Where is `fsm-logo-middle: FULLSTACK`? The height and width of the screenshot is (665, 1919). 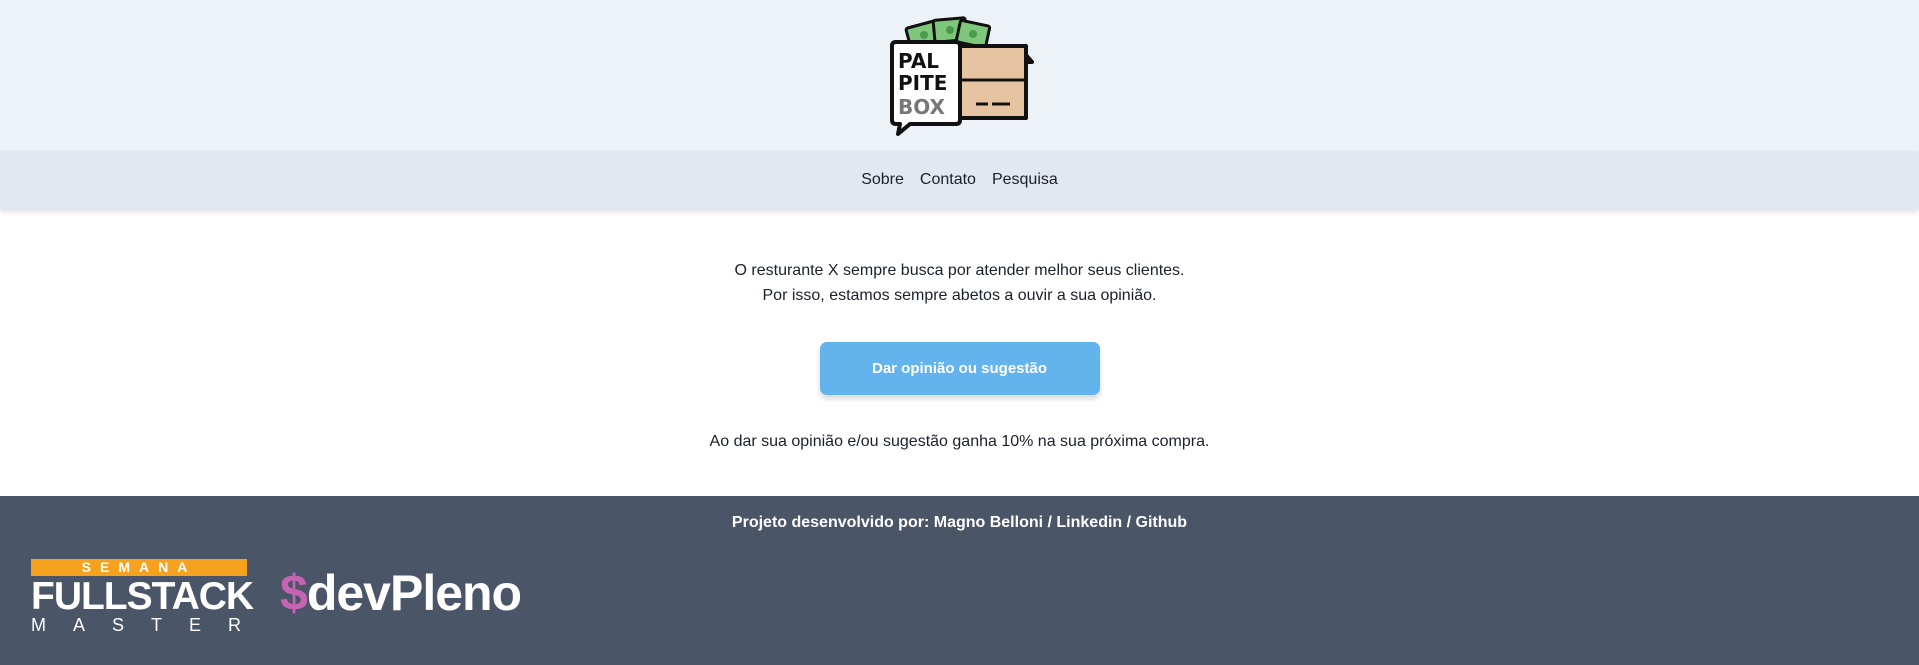 fsm-logo-middle: FULLSTACK is located at coordinates (142, 596).